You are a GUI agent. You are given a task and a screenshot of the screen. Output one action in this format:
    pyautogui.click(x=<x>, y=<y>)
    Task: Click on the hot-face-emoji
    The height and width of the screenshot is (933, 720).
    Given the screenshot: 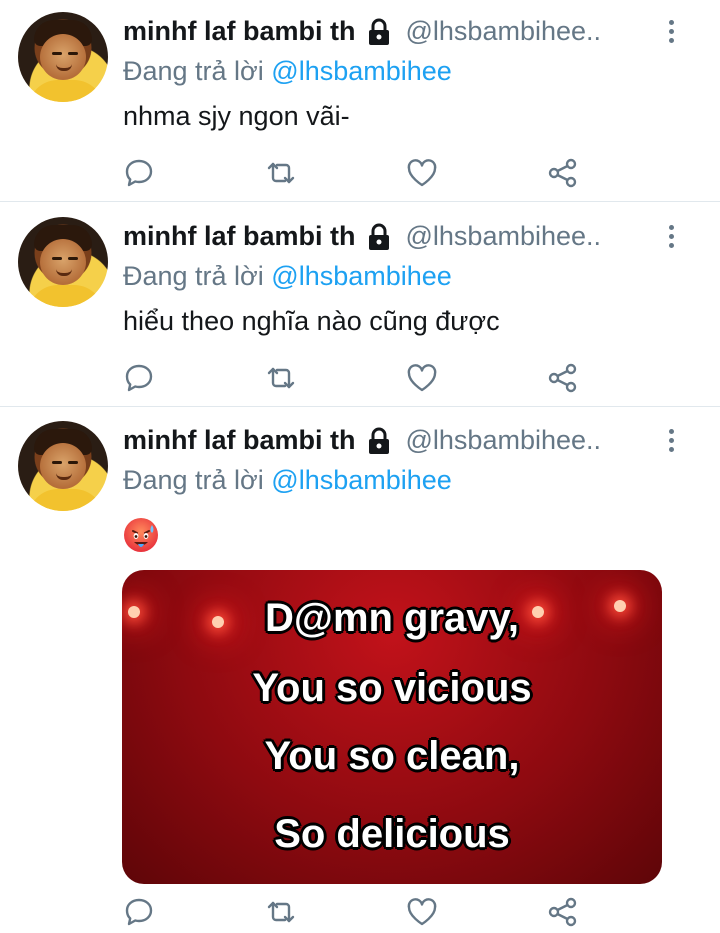 What is the action you would take?
    pyautogui.click(x=141, y=535)
    